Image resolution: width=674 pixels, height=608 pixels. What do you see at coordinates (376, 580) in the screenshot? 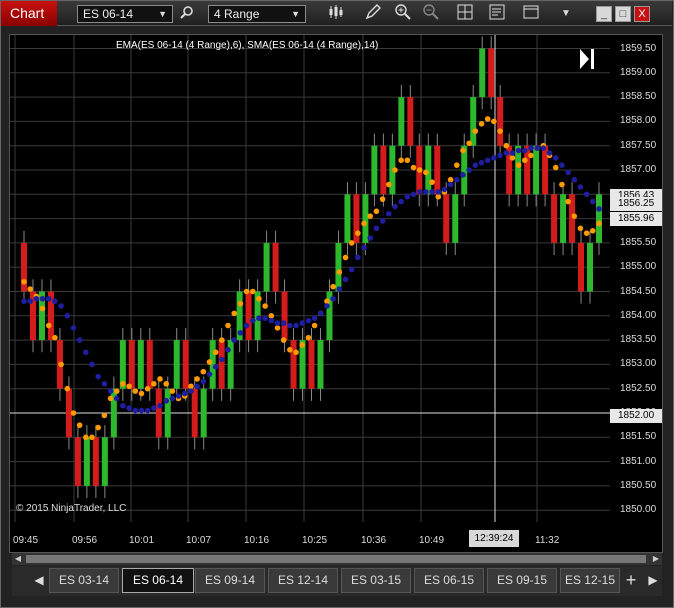
I see `instrument-tab: ES 03-15` at bounding box center [376, 580].